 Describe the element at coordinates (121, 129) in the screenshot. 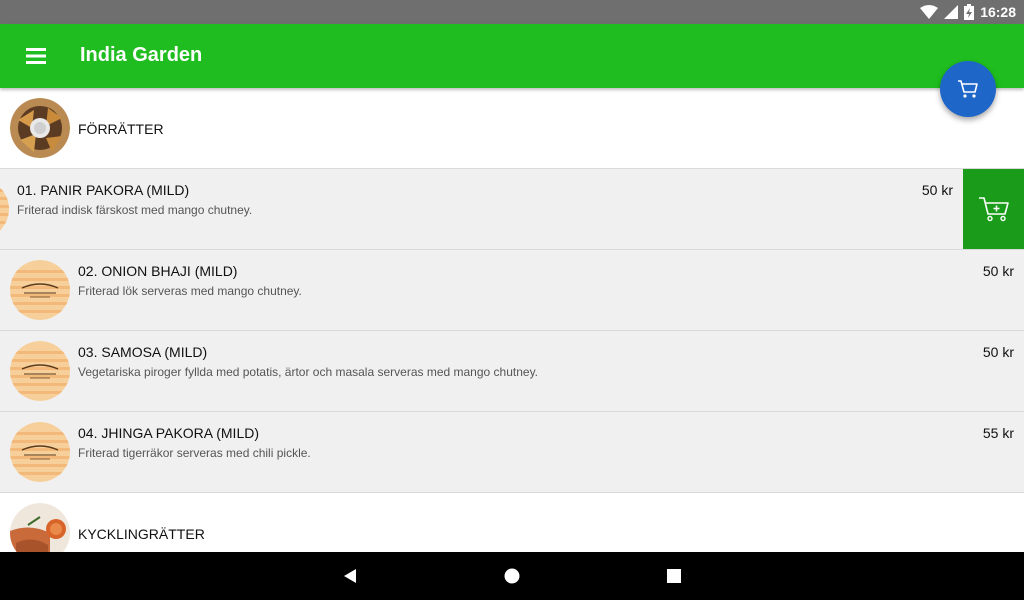

I see `category-label: FÖRRÄTTER` at that location.